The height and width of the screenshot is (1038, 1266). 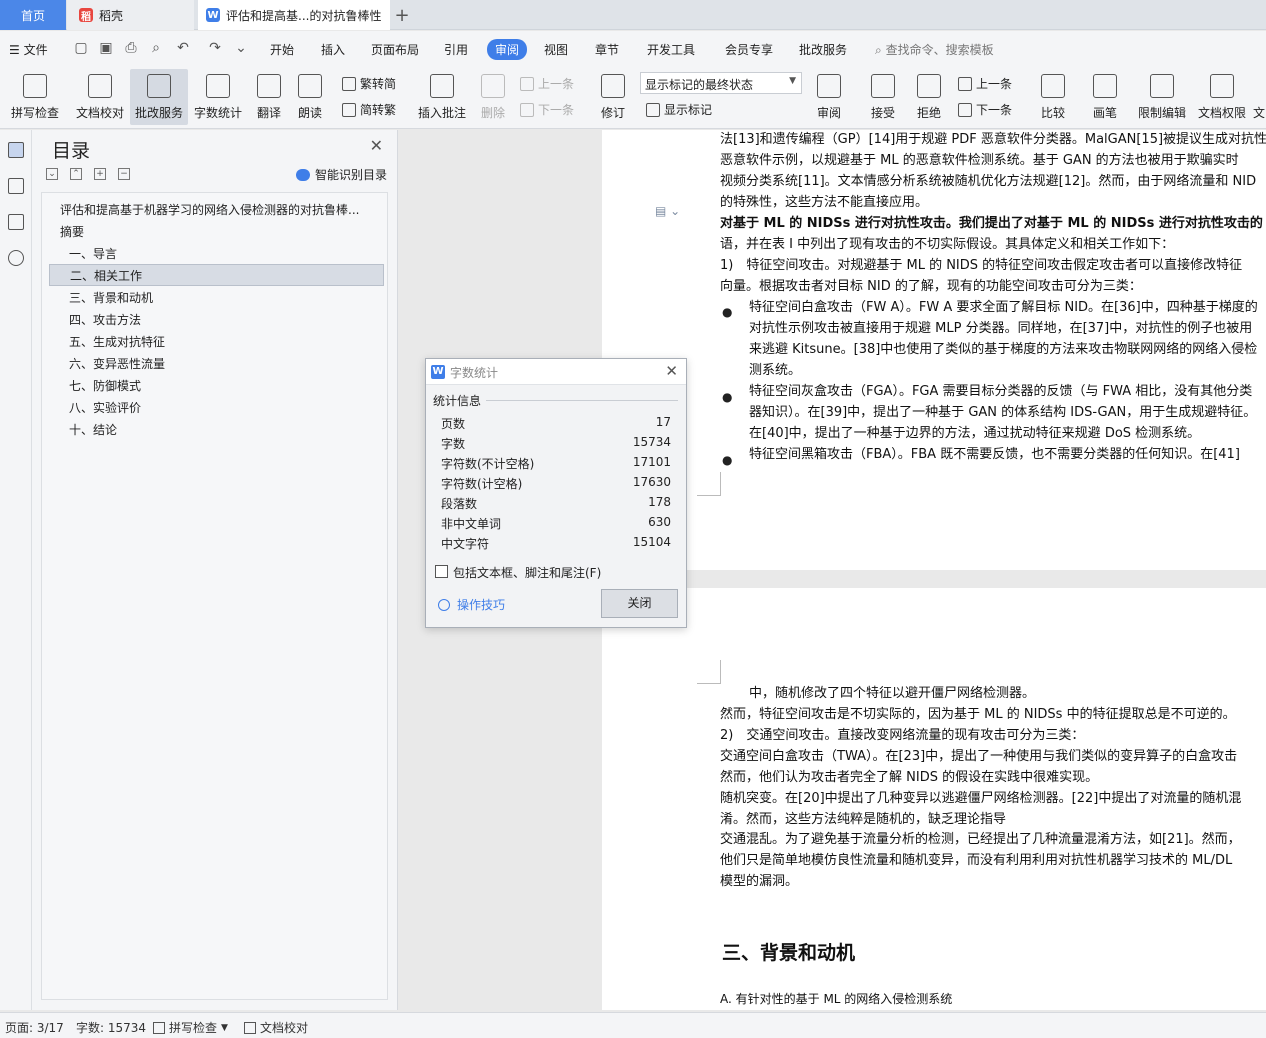 What do you see at coordinates (934, 49) in the screenshot?
I see `command-search: ⌕ 查找命令、搜索模板` at bounding box center [934, 49].